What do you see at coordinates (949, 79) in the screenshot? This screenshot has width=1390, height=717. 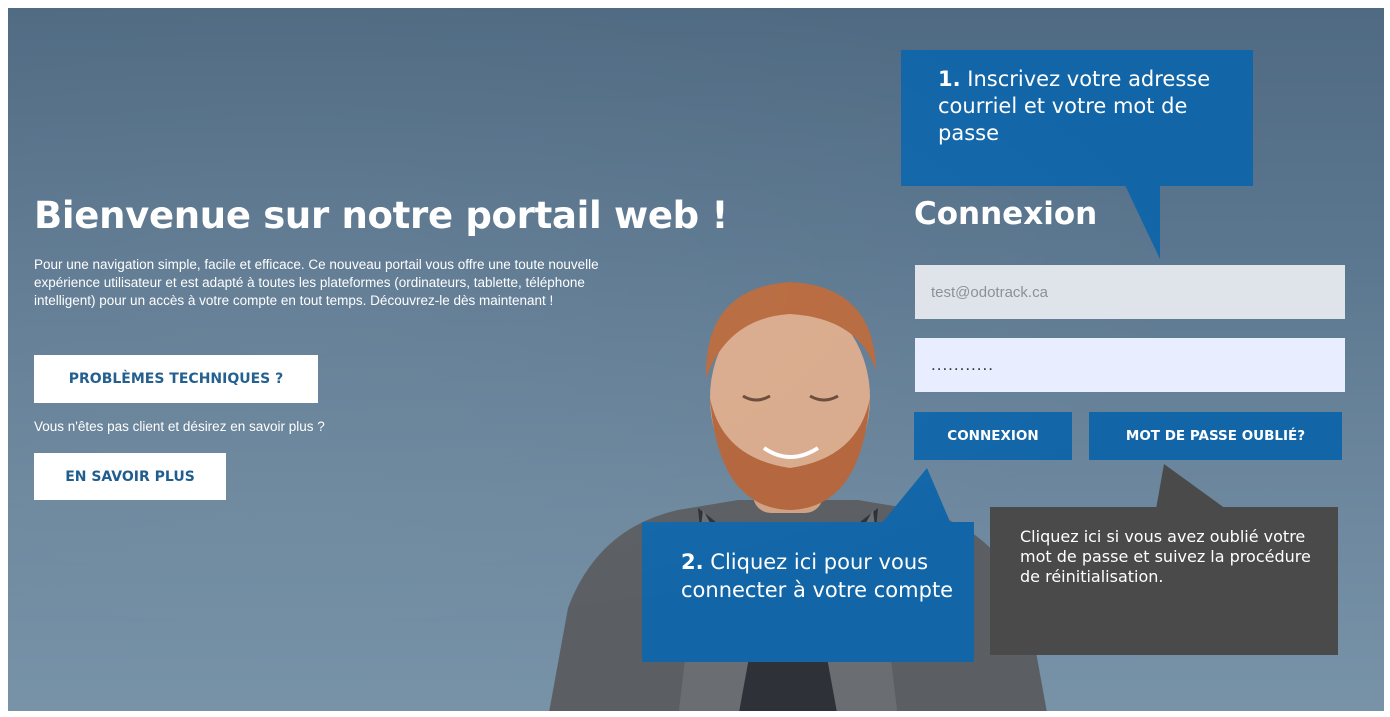 I see `callout-step-1-number: 1.` at bounding box center [949, 79].